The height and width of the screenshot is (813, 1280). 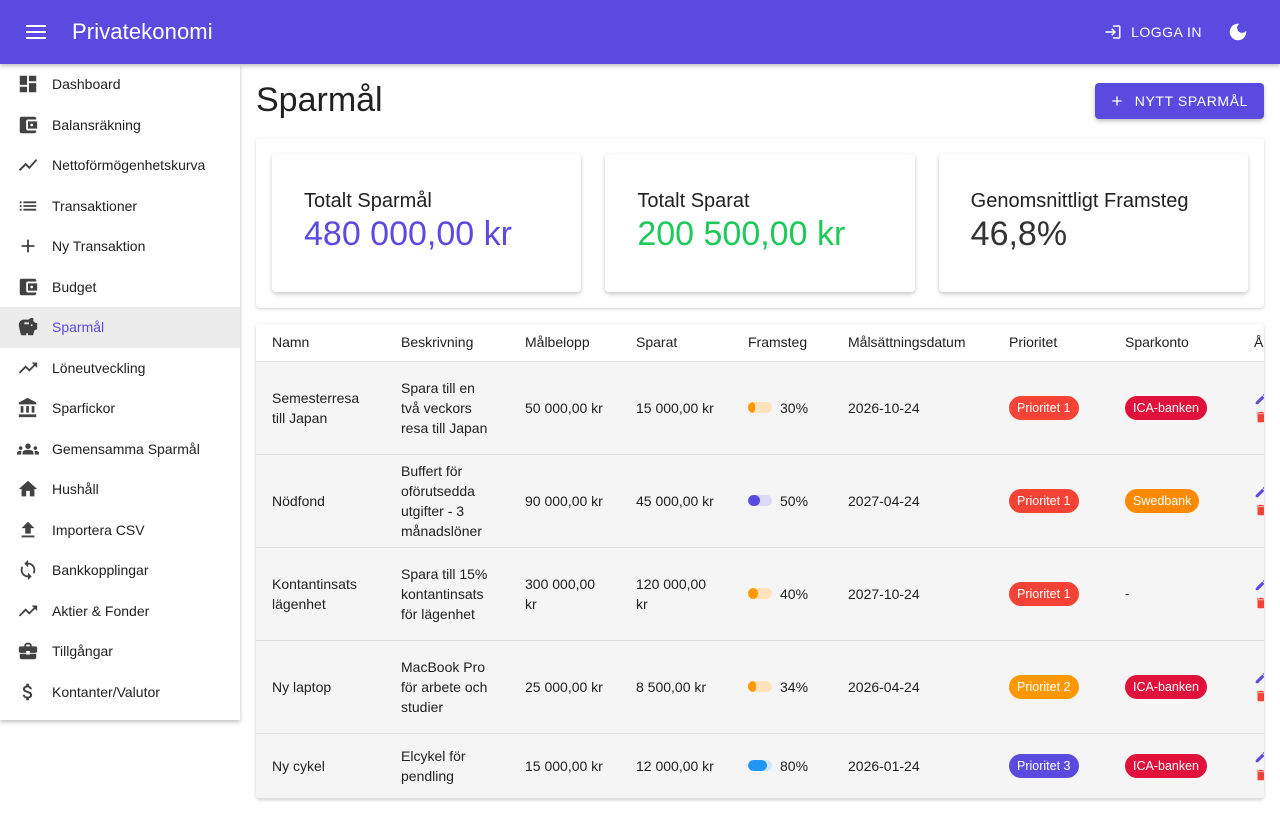 I want to click on group-icon, so click(x=28, y=449).